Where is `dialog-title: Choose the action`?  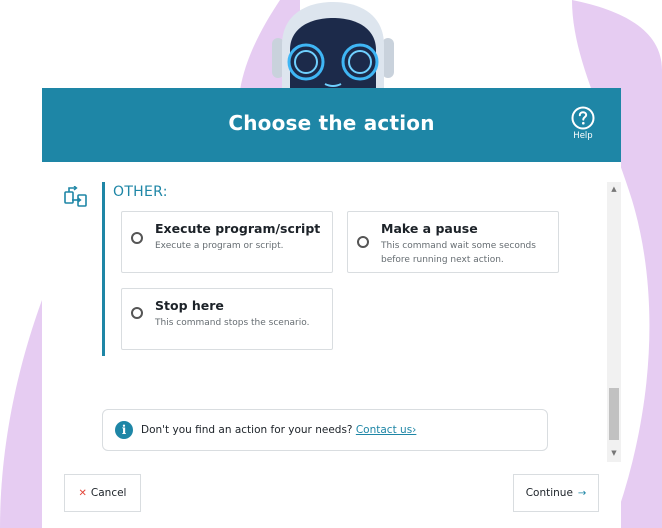
dialog-title: Choose the action is located at coordinates (331, 123).